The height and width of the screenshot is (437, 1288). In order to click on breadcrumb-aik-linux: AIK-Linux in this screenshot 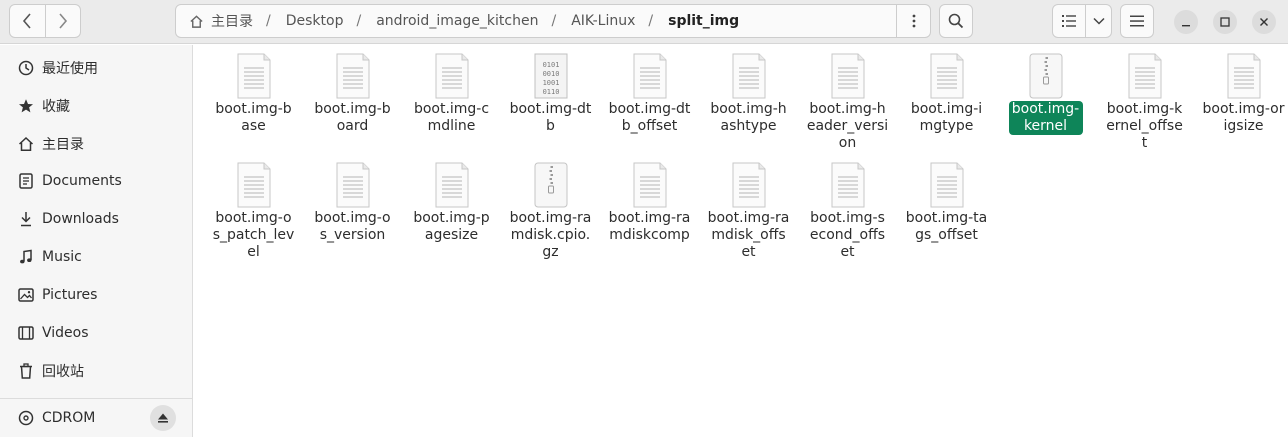, I will do `click(603, 21)`.